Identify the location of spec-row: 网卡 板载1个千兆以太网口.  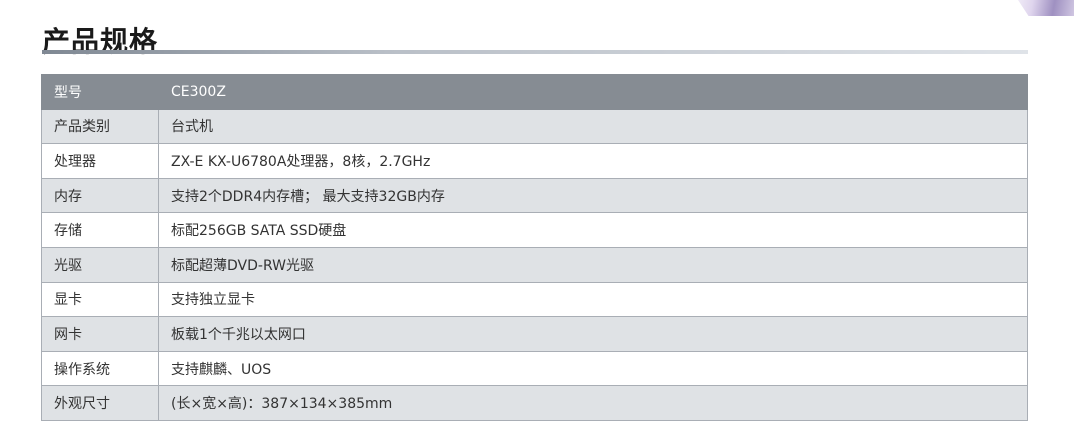
(534, 334).